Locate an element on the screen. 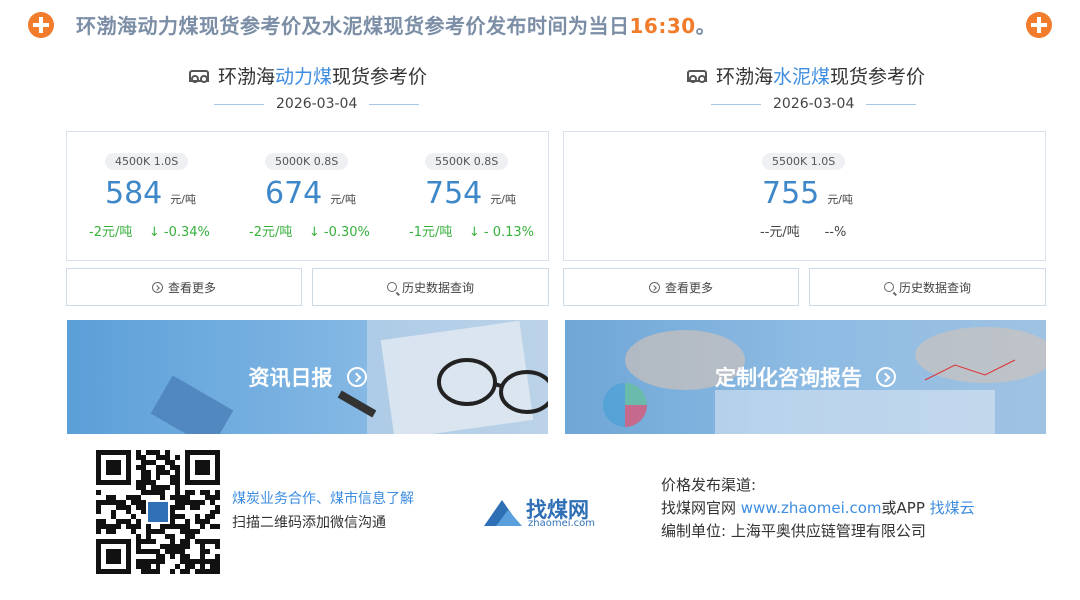 The width and height of the screenshot is (1080, 600). notice-text: 环渤海动力煤现货参考价及水泥煤现货参考价发布时间为当日16:30。 is located at coordinates (396, 26).